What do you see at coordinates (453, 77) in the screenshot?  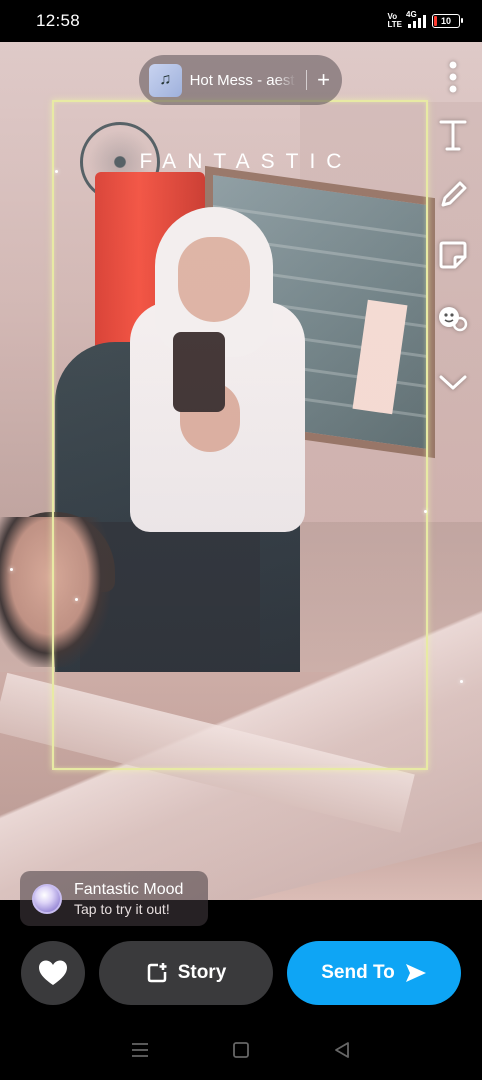 I see `more-options-icon` at bounding box center [453, 77].